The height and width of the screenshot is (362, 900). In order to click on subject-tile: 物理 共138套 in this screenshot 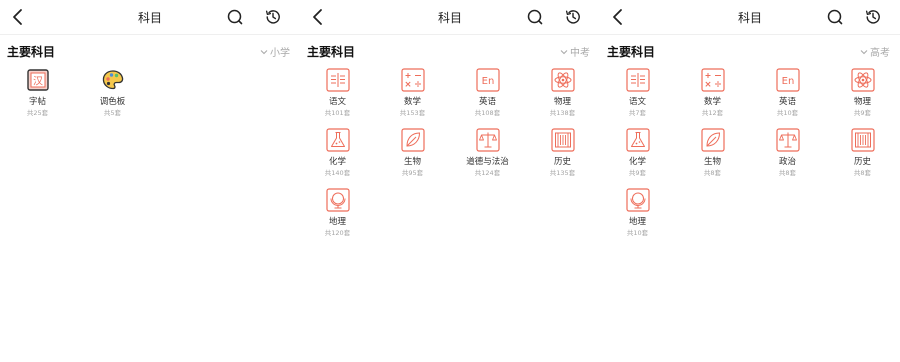, I will do `click(562, 93)`.